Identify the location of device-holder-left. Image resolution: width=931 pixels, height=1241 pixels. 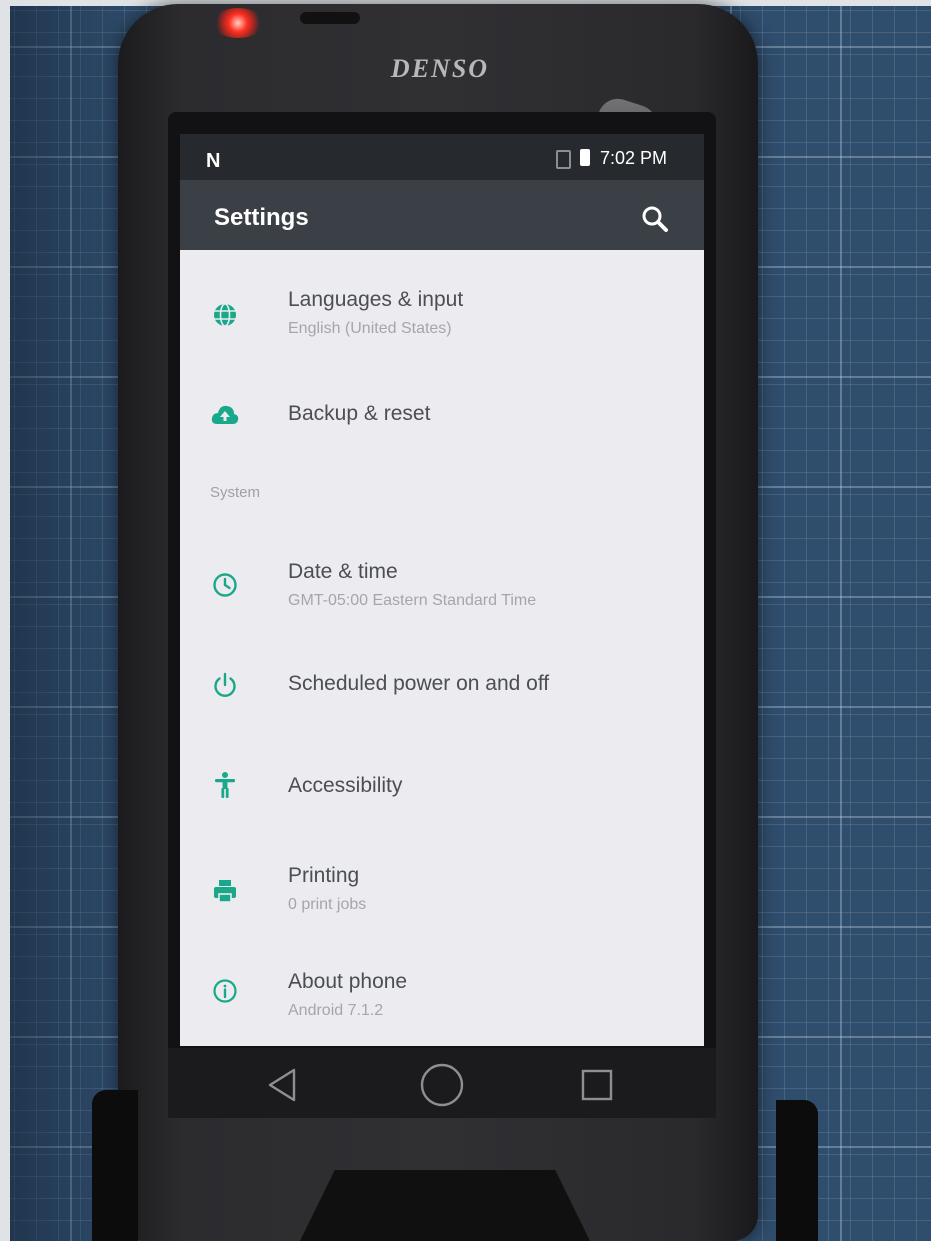
(115, 1165).